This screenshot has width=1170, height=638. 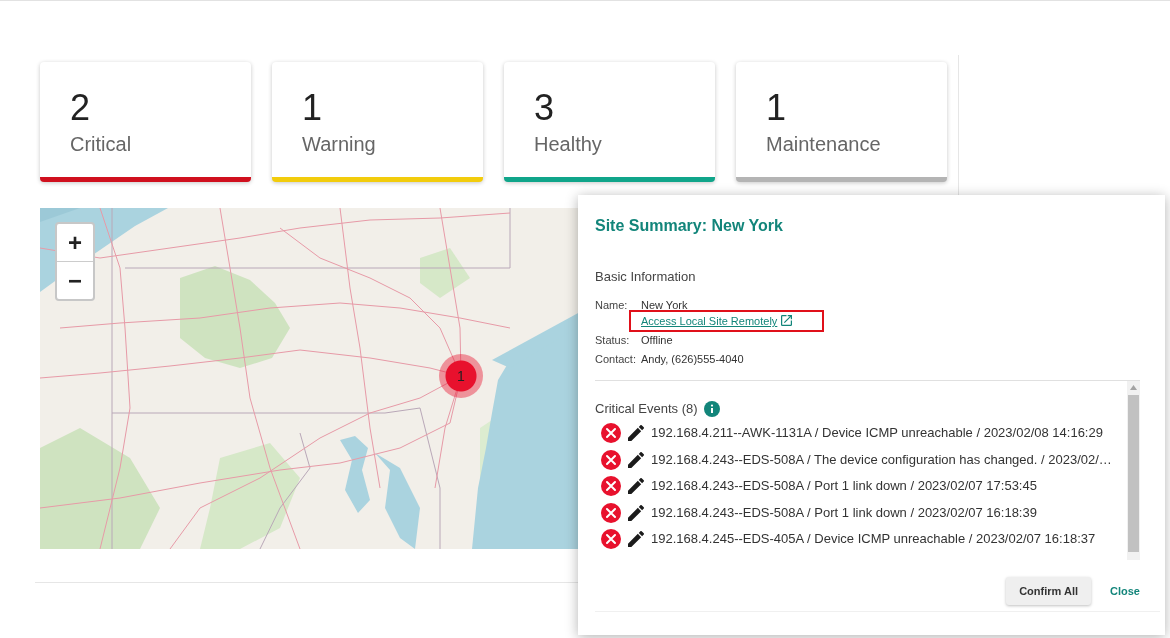 I want to click on confirm-button: Confirm All, so click(x=1049, y=591).